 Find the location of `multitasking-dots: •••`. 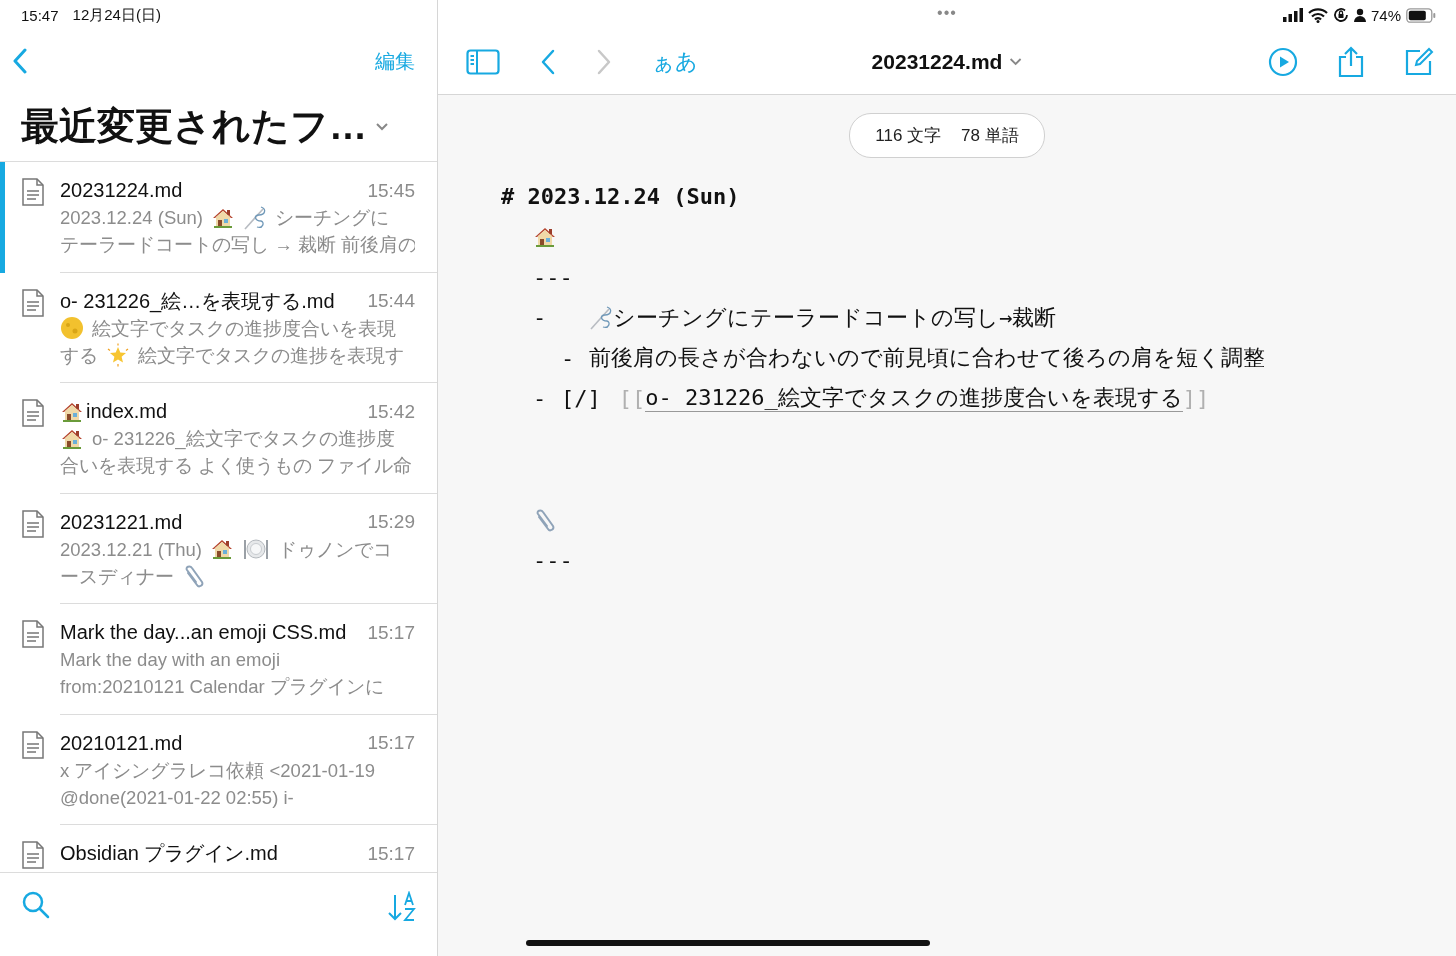

multitasking-dots: ••• is located at coordinates (947, 13).